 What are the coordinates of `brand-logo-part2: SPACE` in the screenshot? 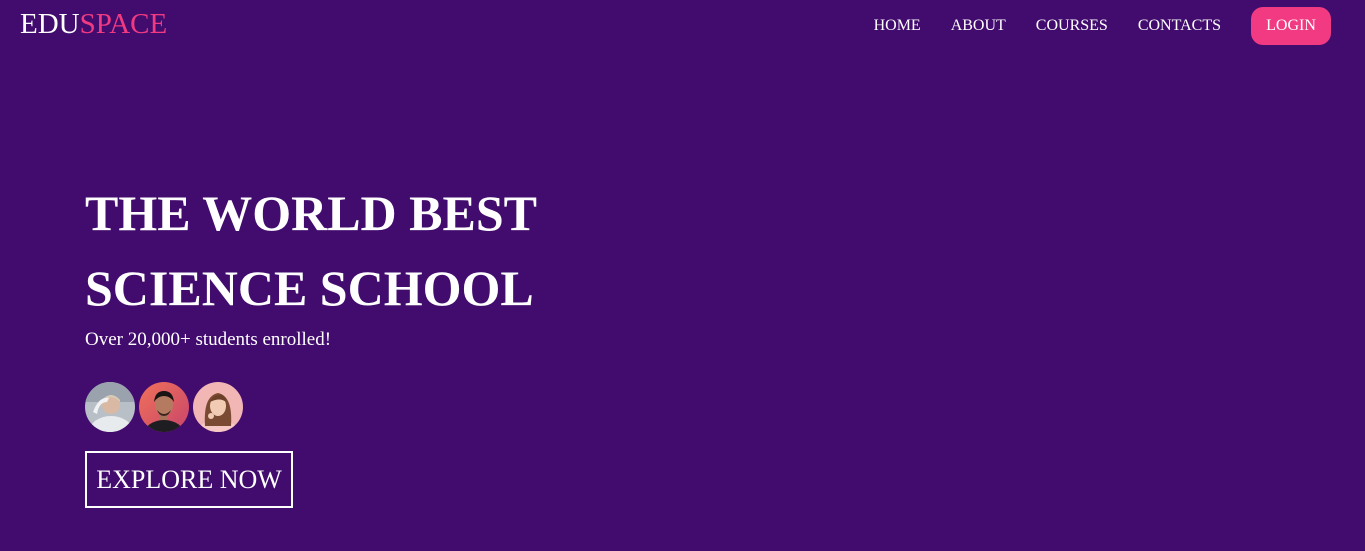 It's located at (123, 24).